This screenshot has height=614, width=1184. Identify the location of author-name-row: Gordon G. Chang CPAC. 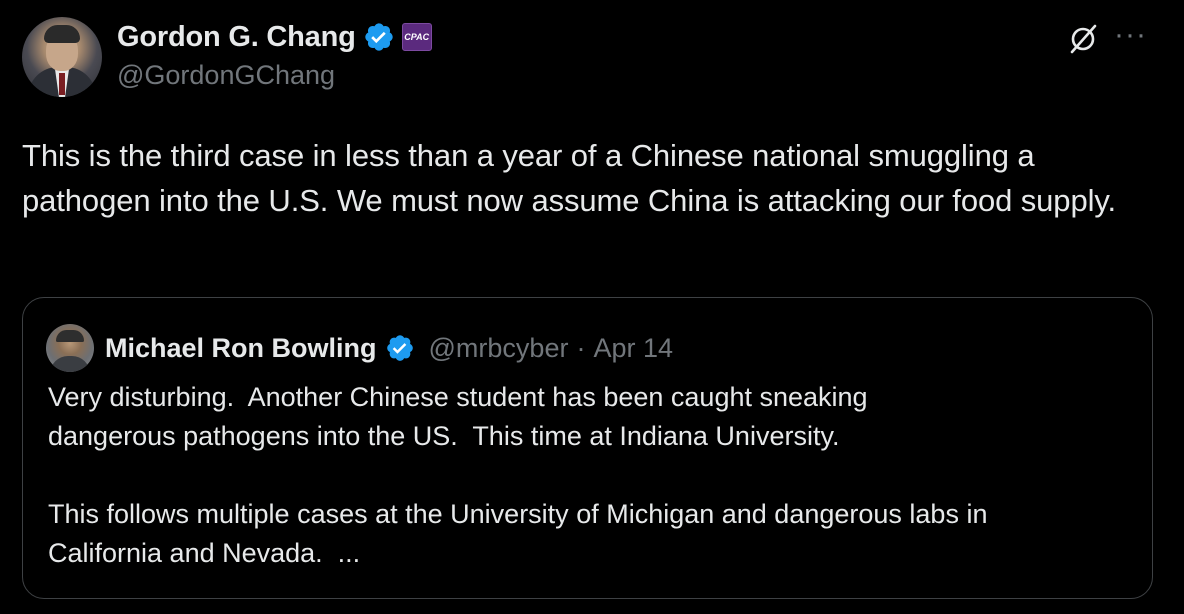
(274, 37).